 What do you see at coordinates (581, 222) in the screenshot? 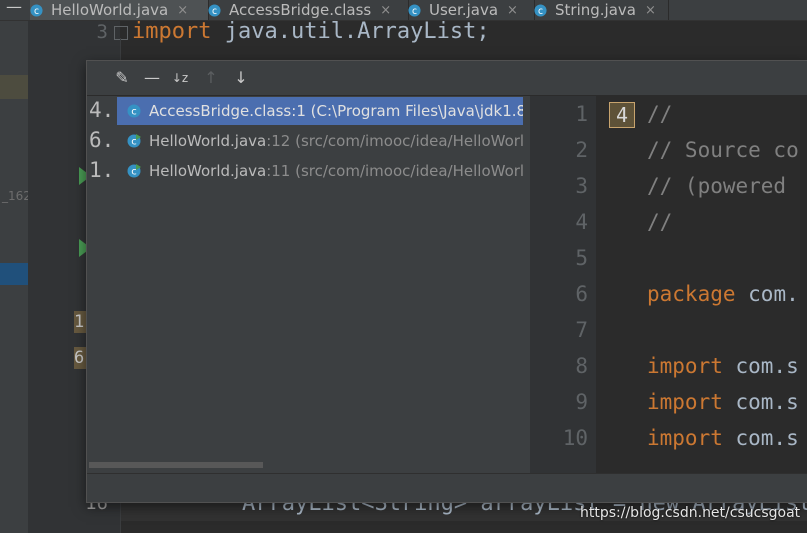
I see `preview-line-number: 4` at bounding box center [581, 222].